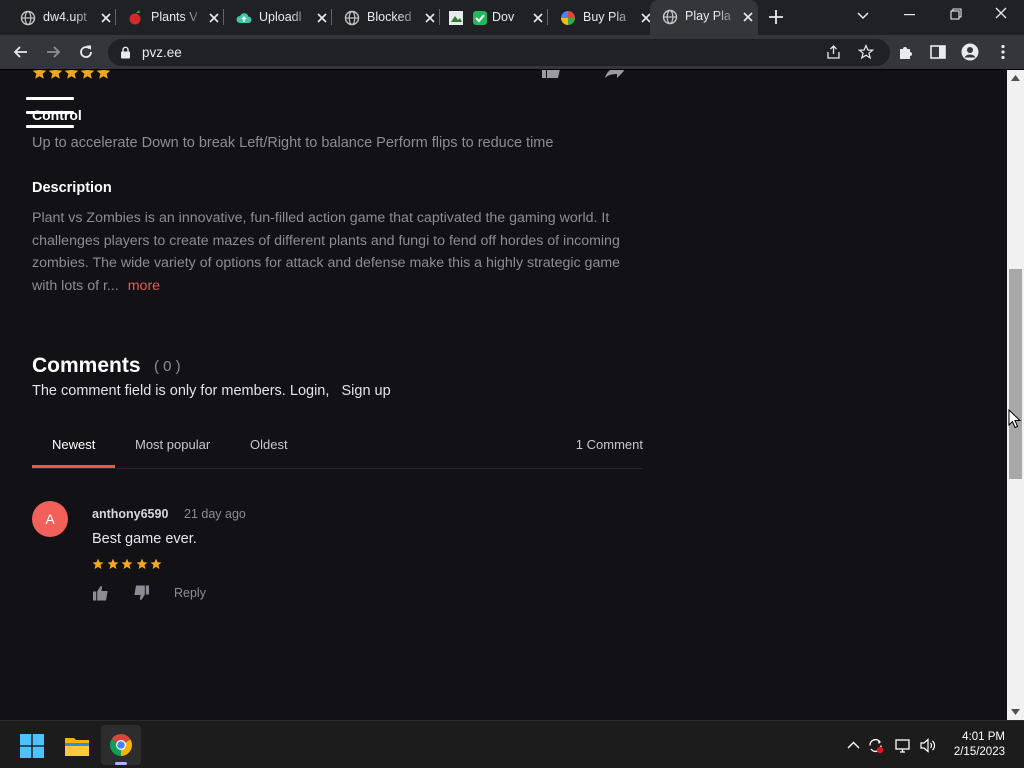  Describe the element at coordinates (125, 52) in the screenshot. I see `lock-icon` at that location.